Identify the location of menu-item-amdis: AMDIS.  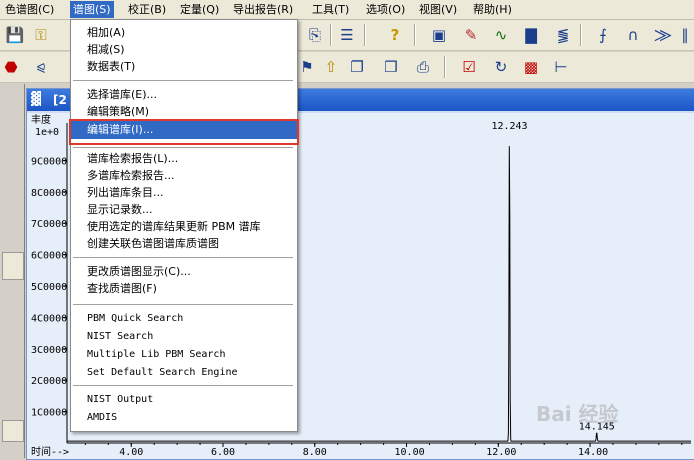
(102, 417).